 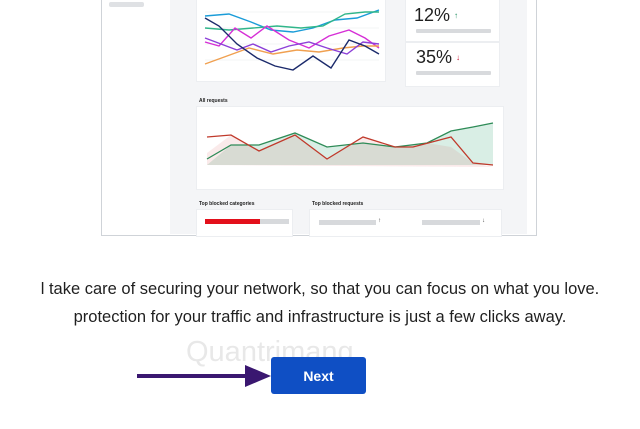 What do you see at coordinates (232, 221) in the screenshot?
I see `category-bar-fill` at bounding box center [232, 221].